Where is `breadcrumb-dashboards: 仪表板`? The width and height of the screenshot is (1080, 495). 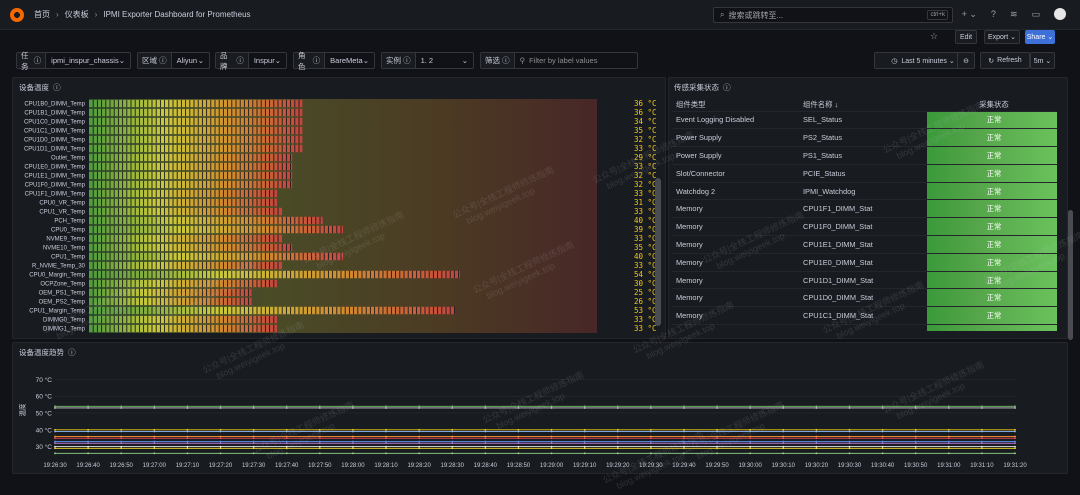 breadcrumb-dashboards: 仪表板 is located at coordinates (77, 14).